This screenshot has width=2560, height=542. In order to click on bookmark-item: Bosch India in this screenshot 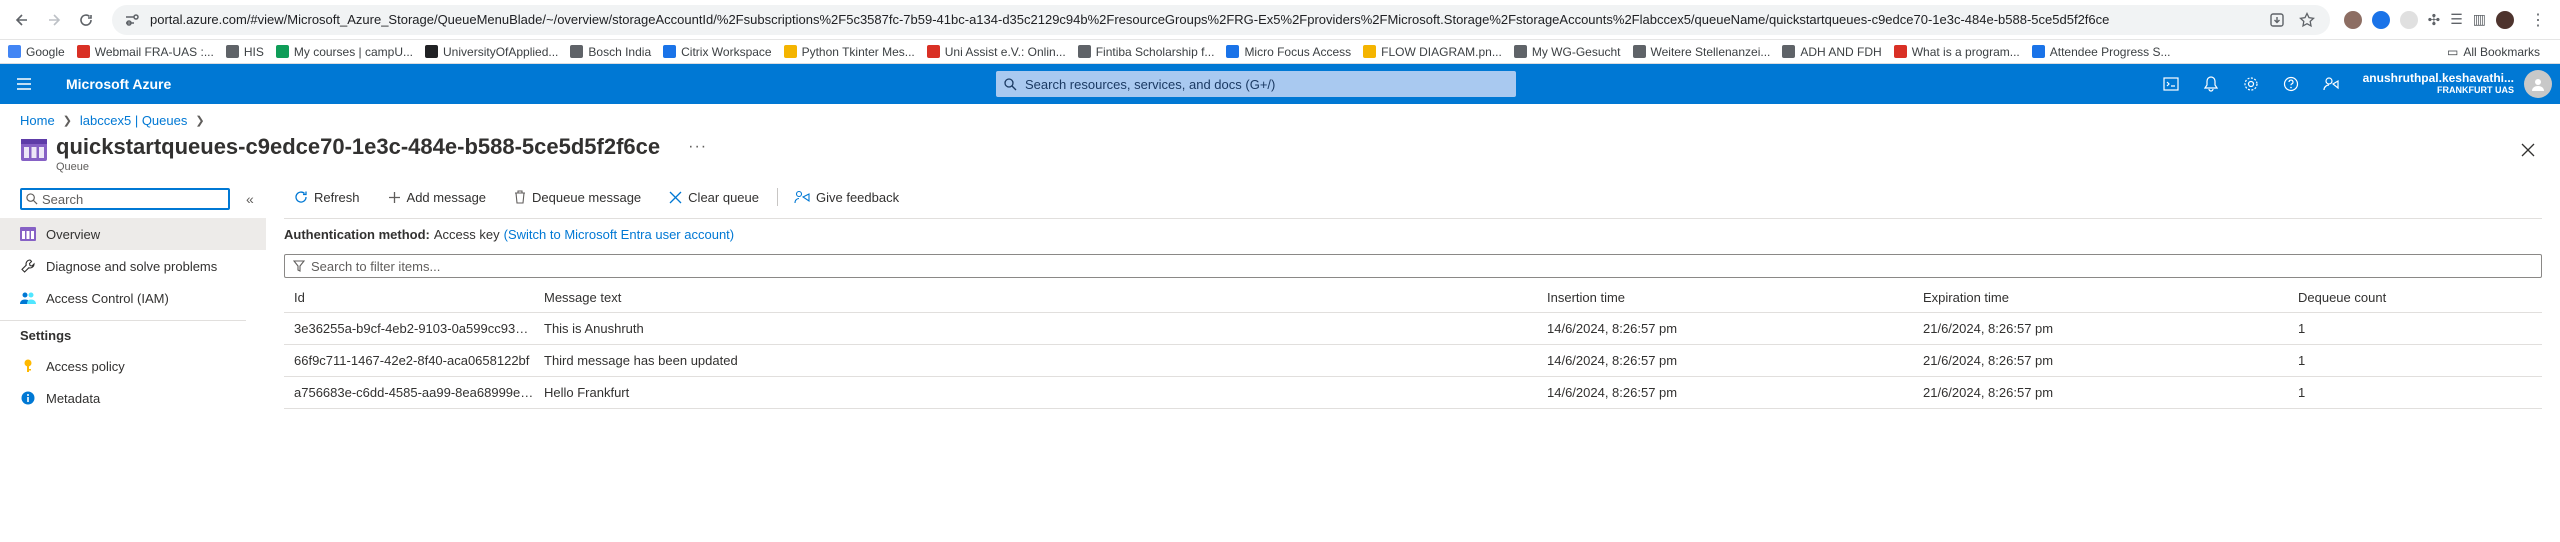, I will do `click(610, 52)`.